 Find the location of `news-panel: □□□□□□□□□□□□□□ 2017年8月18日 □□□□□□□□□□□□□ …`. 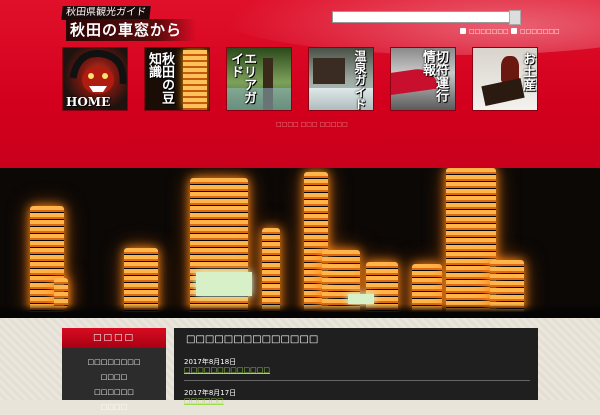

news-panel: □□□□□□□□□□□□□□ 2017年8月18日 □□□□□□□□□□□□□ … is located at coordinates (356, 366).